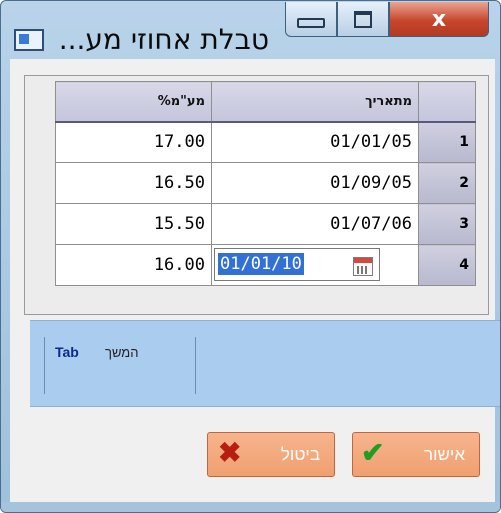  What do you see at coordinates (300, 454) in the screenshot?
I see `cancel-button-label: ביטול` at bounding box center [300, 454].